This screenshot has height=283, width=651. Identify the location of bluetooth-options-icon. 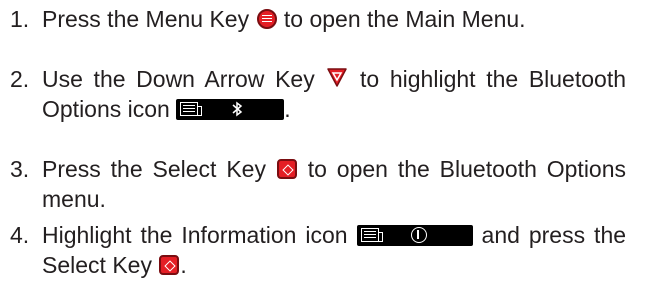
(230, 109).